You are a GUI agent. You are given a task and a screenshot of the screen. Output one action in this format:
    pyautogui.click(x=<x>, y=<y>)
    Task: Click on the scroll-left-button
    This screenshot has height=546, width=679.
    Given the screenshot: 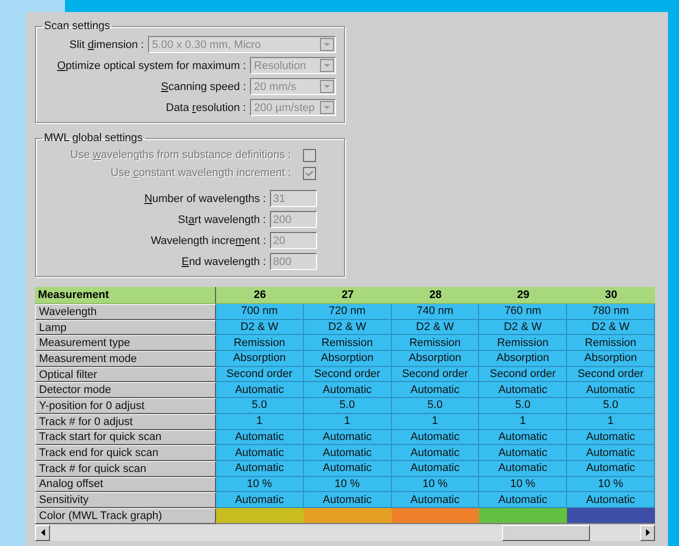 What is the action you would take?
    pyautogui.click(x=42, y=532)
    